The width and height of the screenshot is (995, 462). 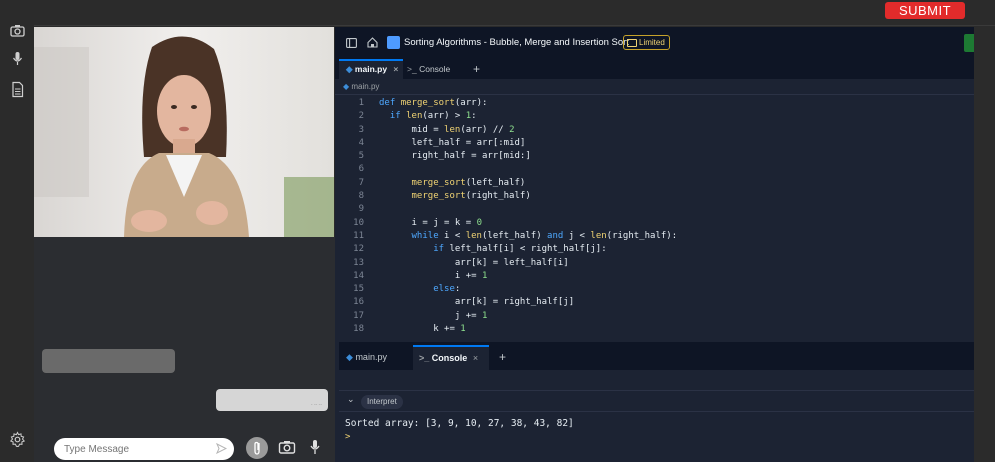 What do you see at coordinates (361, 169) in the screenshot?
I see `line-number: 6` at bounding box center [361, 169].